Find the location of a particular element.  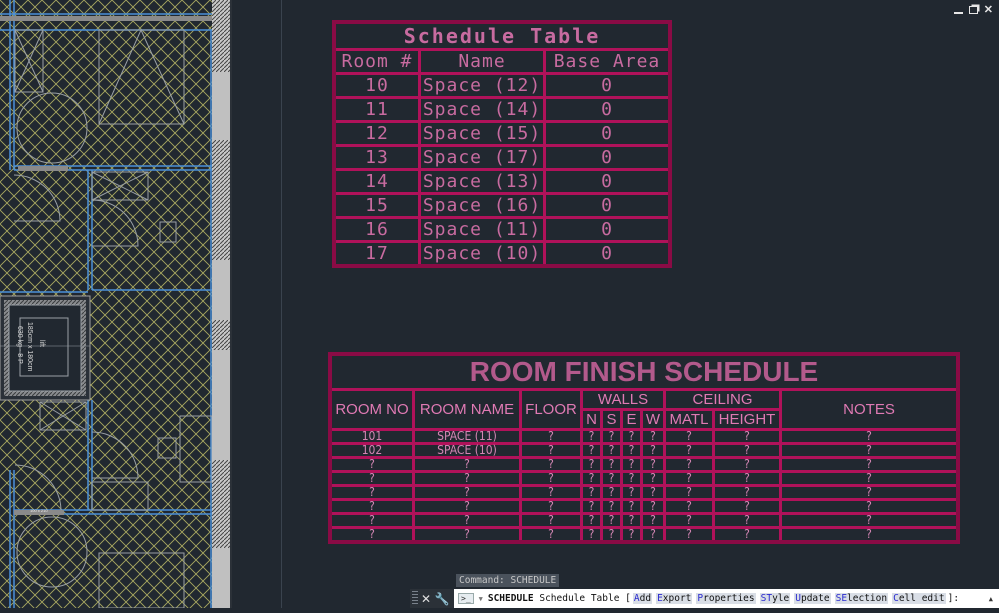

name-cell: Space (11) is located at coordinates (482, 229).